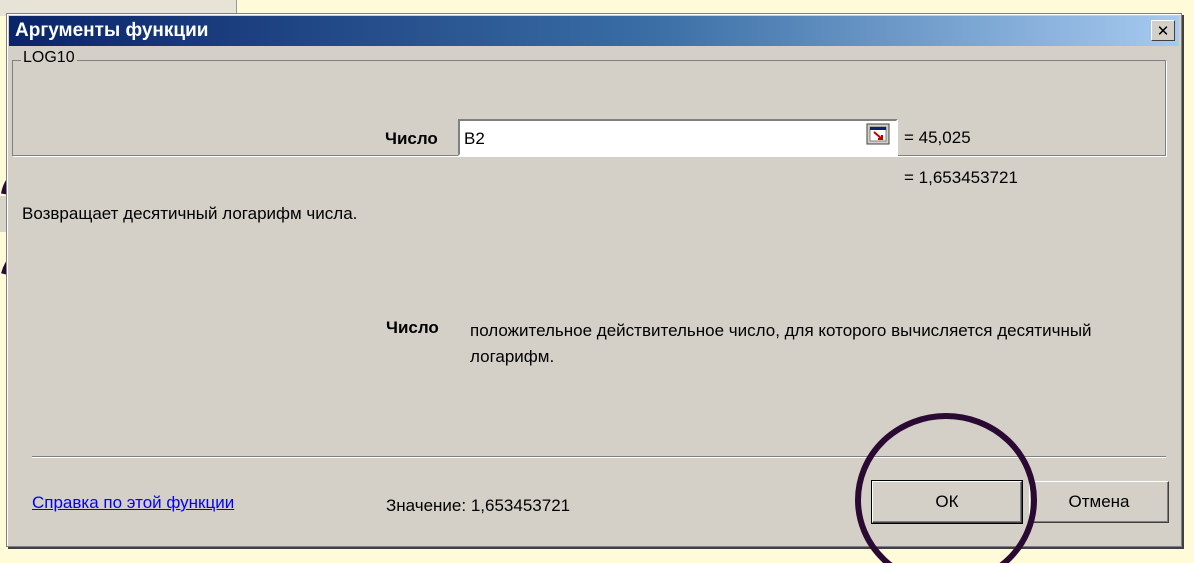 This screenshot has height=563, width=1194. Describe the element at coordinates (678, 137) in the screenshot. I see `argument-input: B2` at that location.